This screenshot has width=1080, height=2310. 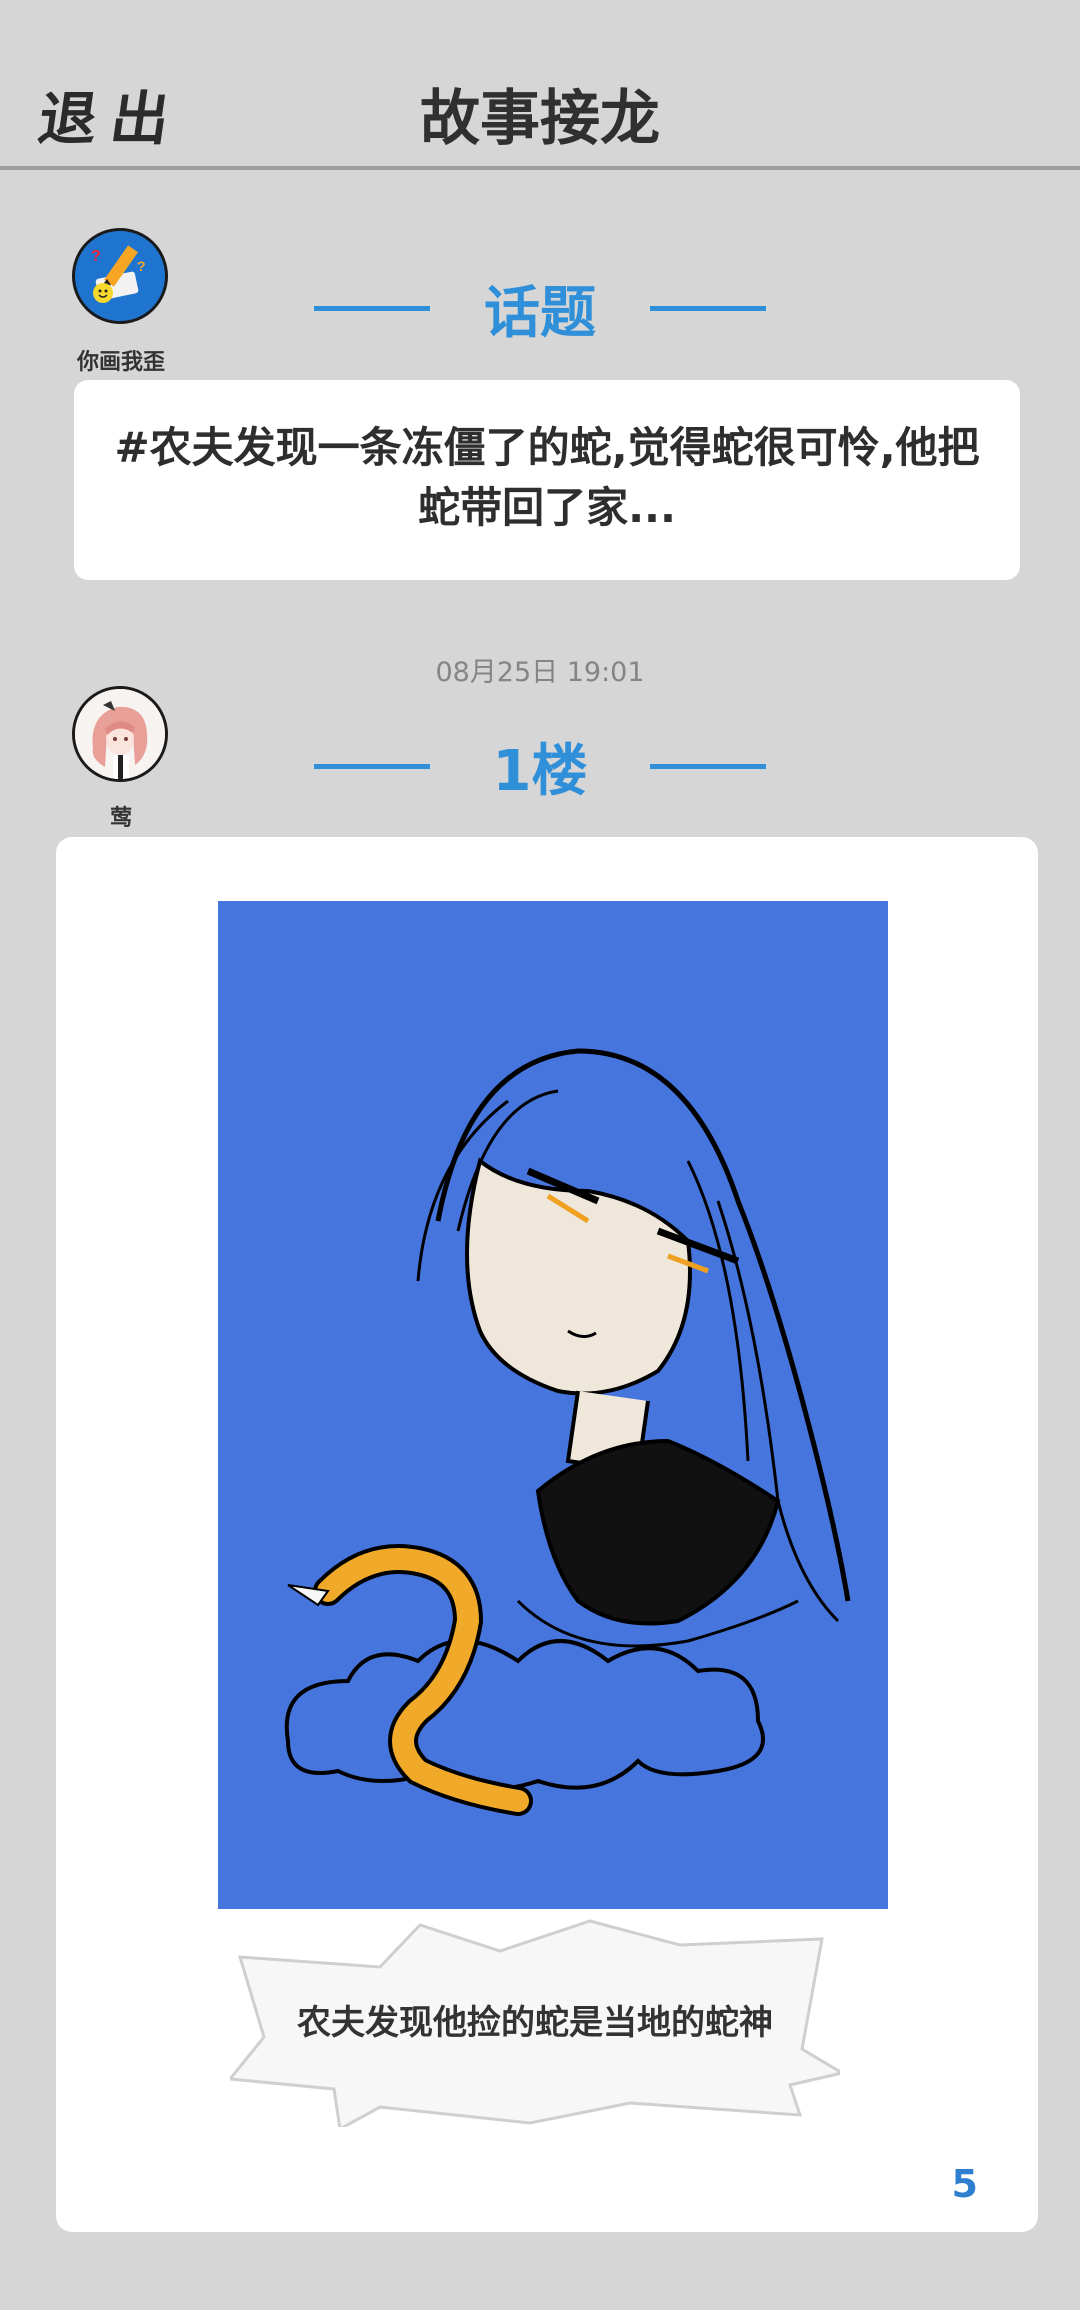 What do you see at coordinates (540, 771) in the screenshot?
I see `floor-section-label: 1楼` at bounding box center [540, 771].